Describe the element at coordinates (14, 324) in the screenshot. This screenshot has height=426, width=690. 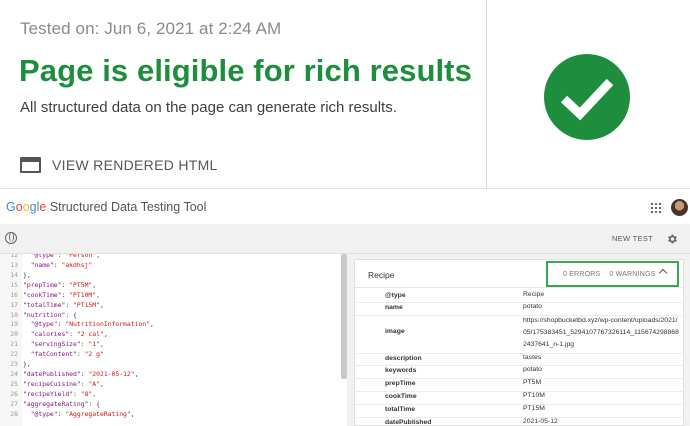
I see `line-number: 19` at that location.